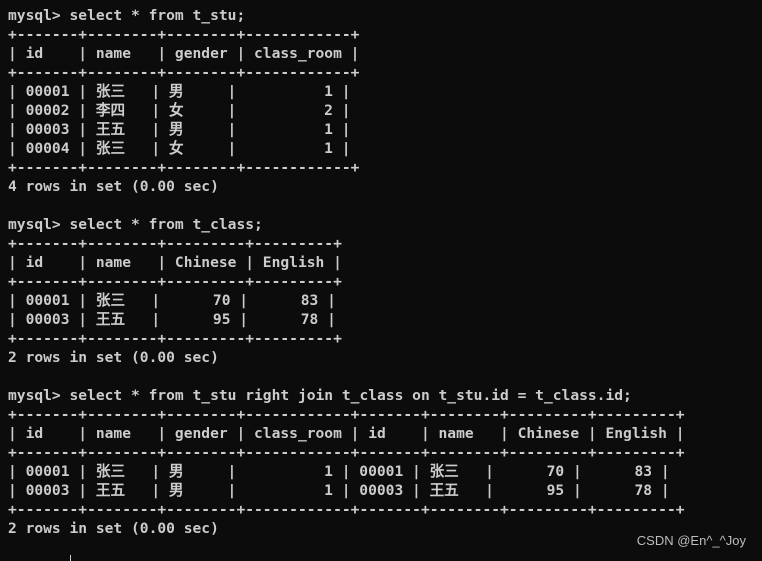 Image resolution: width=762 pixels, height=561 pixels. Describe the element at coordinates (179, 110) in the screenshot. I see `table-row: | 00002 | 李四 | 女 | 2 |` at that location.